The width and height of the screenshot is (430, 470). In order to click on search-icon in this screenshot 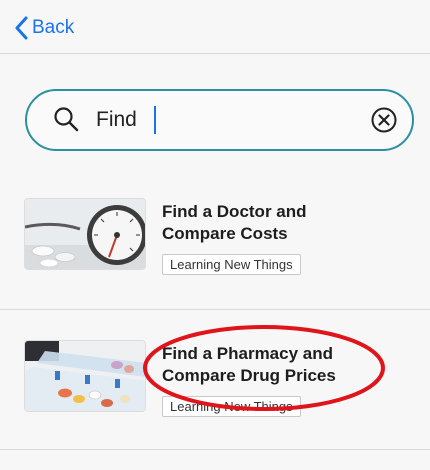, I will do `click(66, 119)`.